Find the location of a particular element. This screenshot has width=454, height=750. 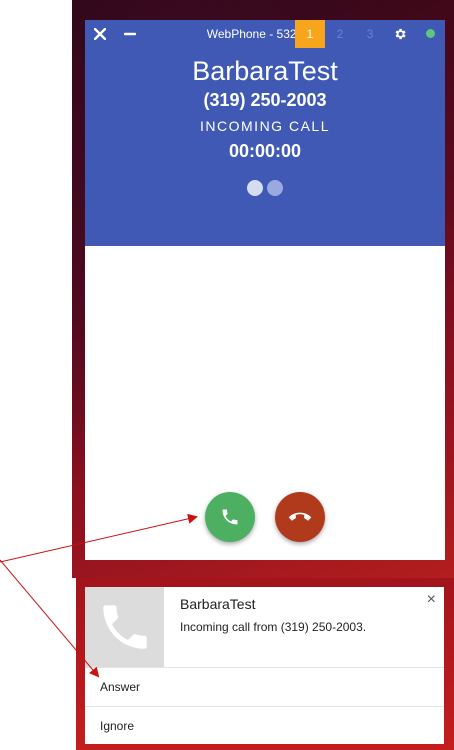

minimize-button is located at coordinates (130, 34).